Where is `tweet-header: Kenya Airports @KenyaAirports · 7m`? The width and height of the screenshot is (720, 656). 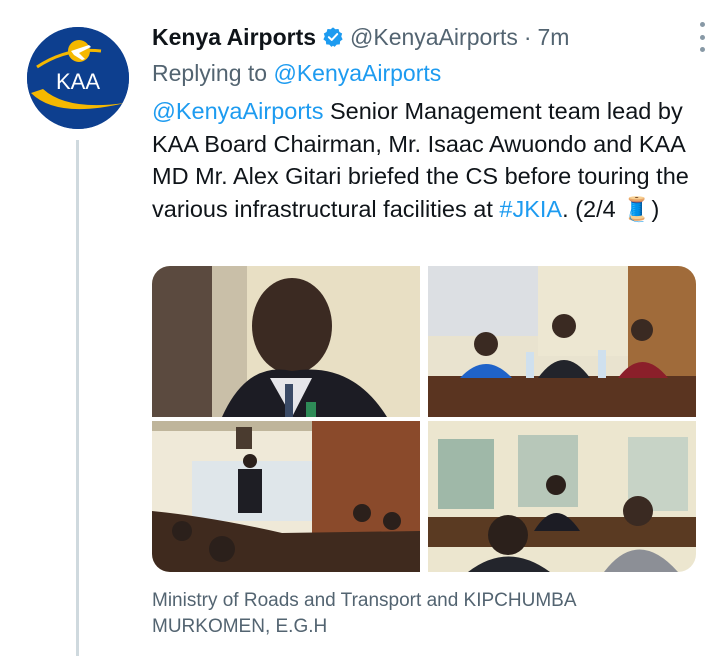 tweet-header: Kenya Airports @KenyaAirports · 7m is located at coordinates (426, 37).